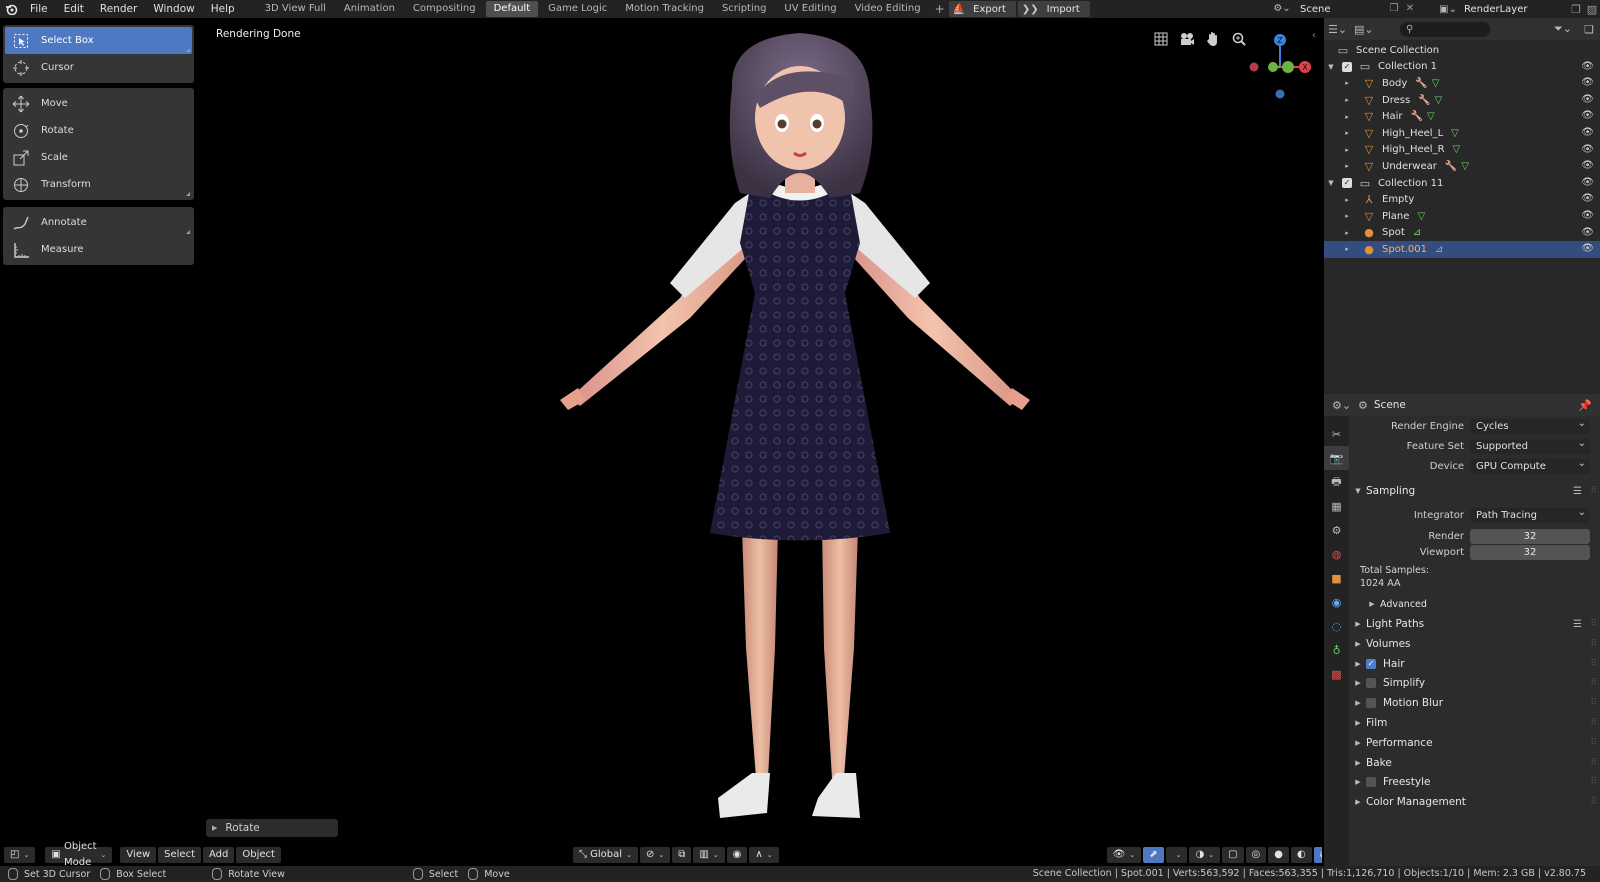 The width and height of the screenshot is (1600, 882). What do you see at coordinates (605, 855) in the screenshot?
I see `transform-orientation-selector: ⤡ Global ⌄` at bounding box center [605, 855].